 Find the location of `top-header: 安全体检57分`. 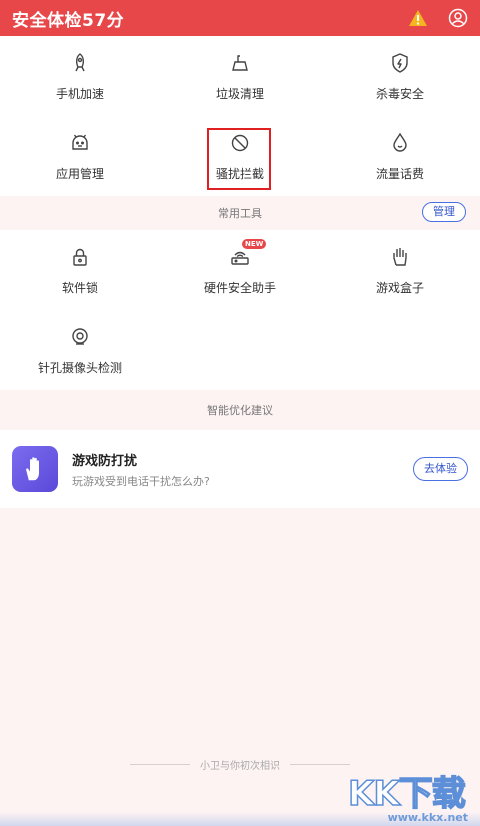

top-header: 安全体检57分 is located at coordinates (240, 18).